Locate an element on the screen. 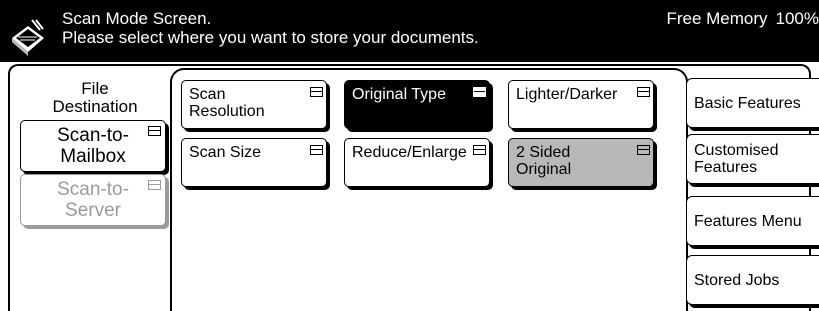  scan-to-mailbox-label-line1: Scan-to- is located at coordinates (93, 135).